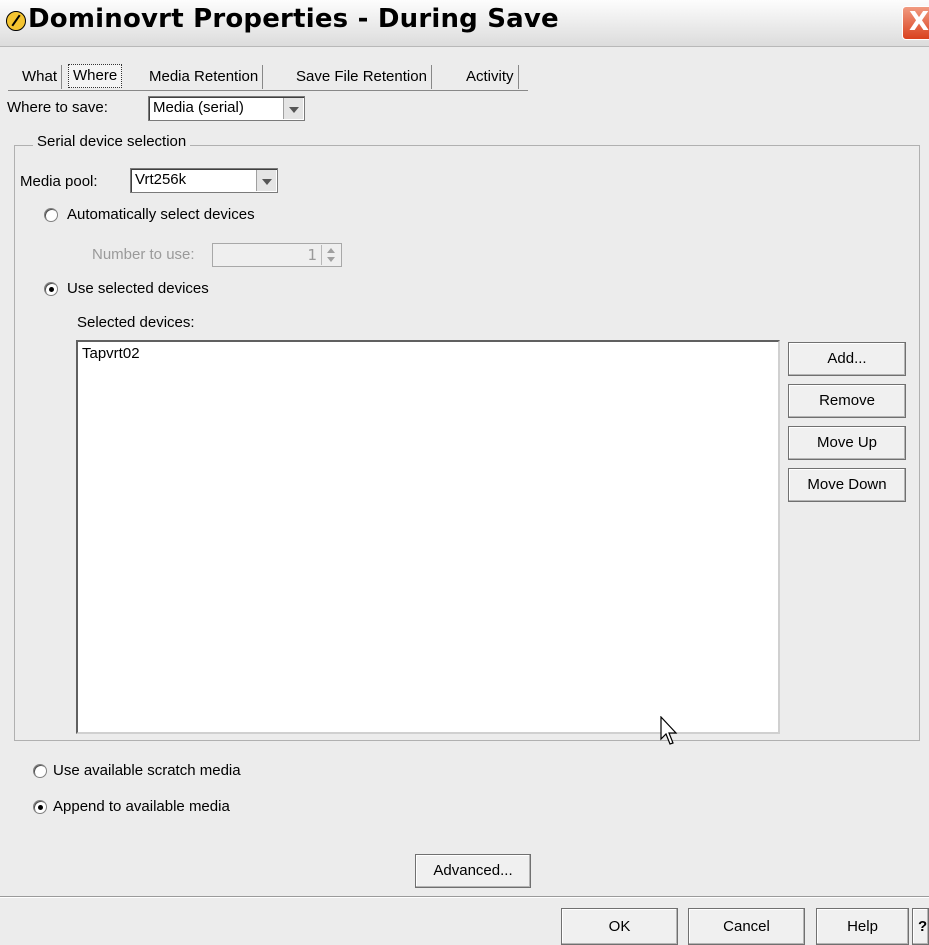  What do you see at coordinates (40, 77) in the screenshot?
I see `tab-what: What` at bounding box center [40, 77].